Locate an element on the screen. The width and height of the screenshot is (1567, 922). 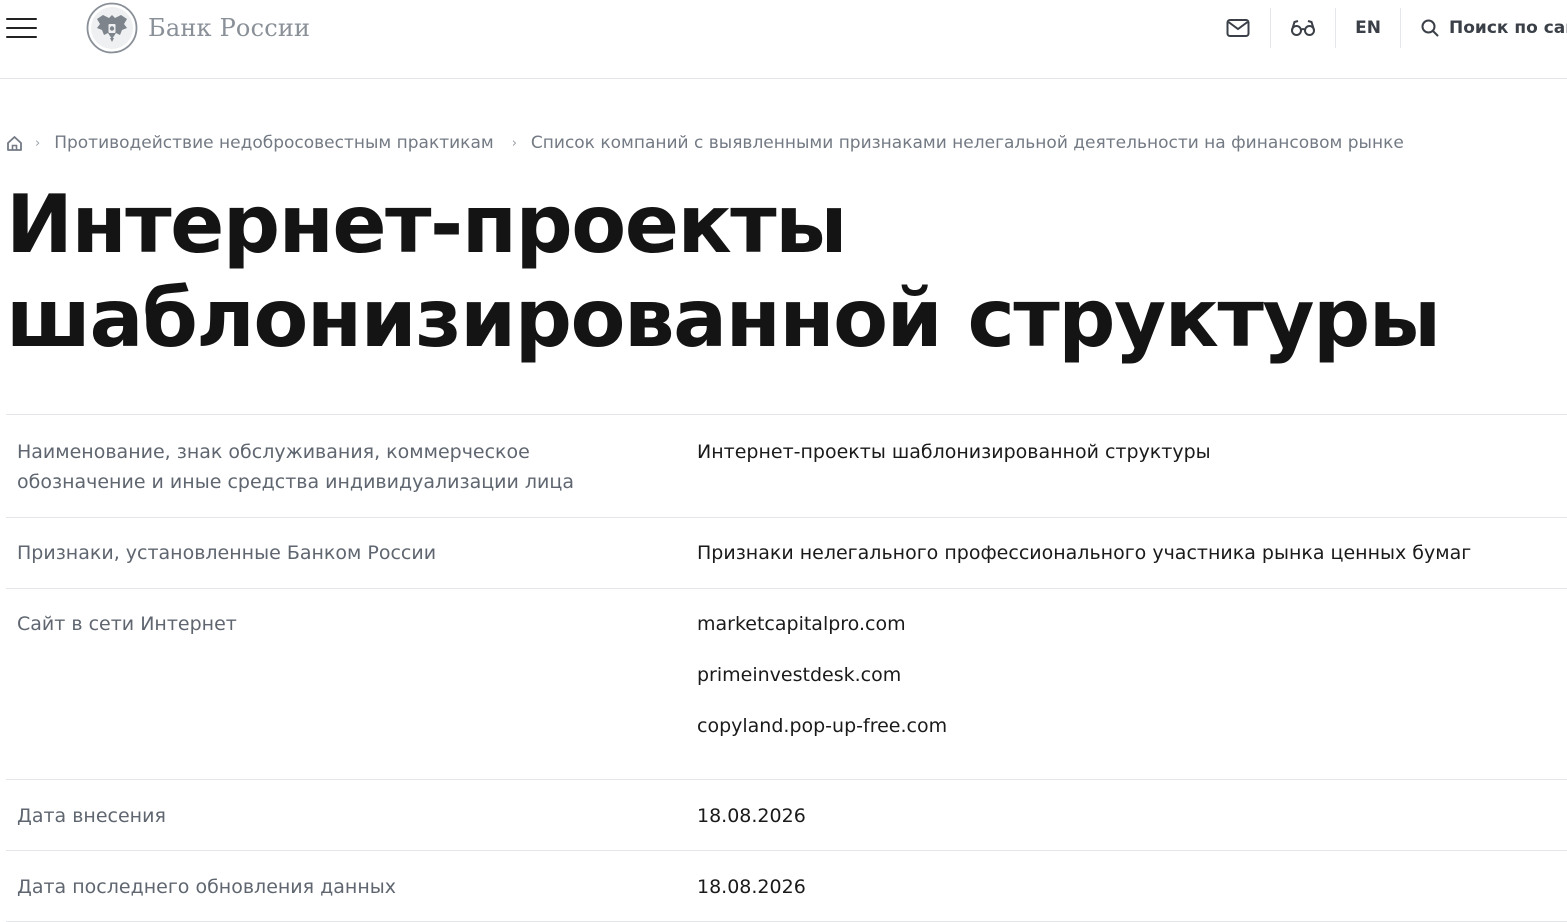
row-label: Дата внесения is located at coordinates (91, 816).